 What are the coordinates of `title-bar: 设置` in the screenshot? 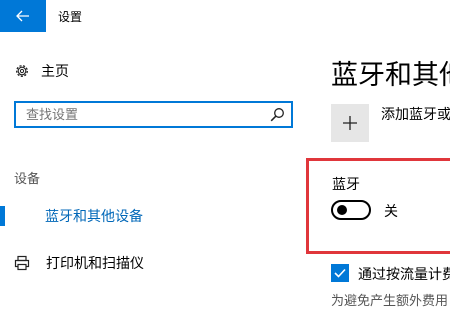 It's located at (225, 16).